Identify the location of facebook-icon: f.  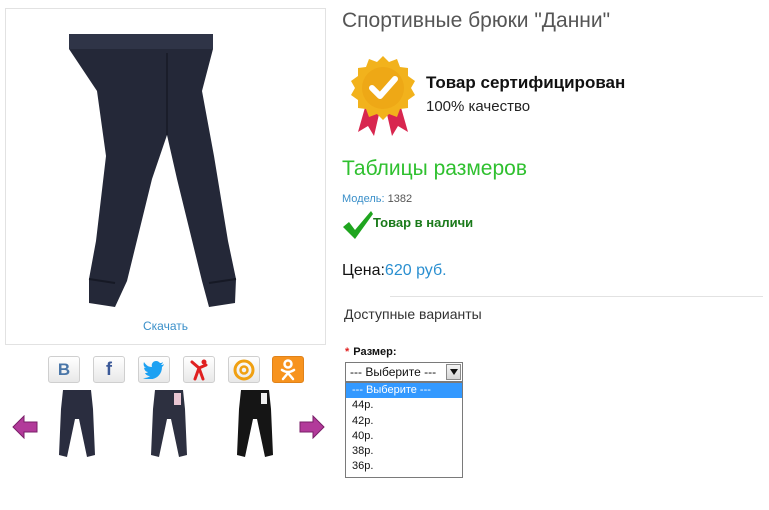
(109, 369).